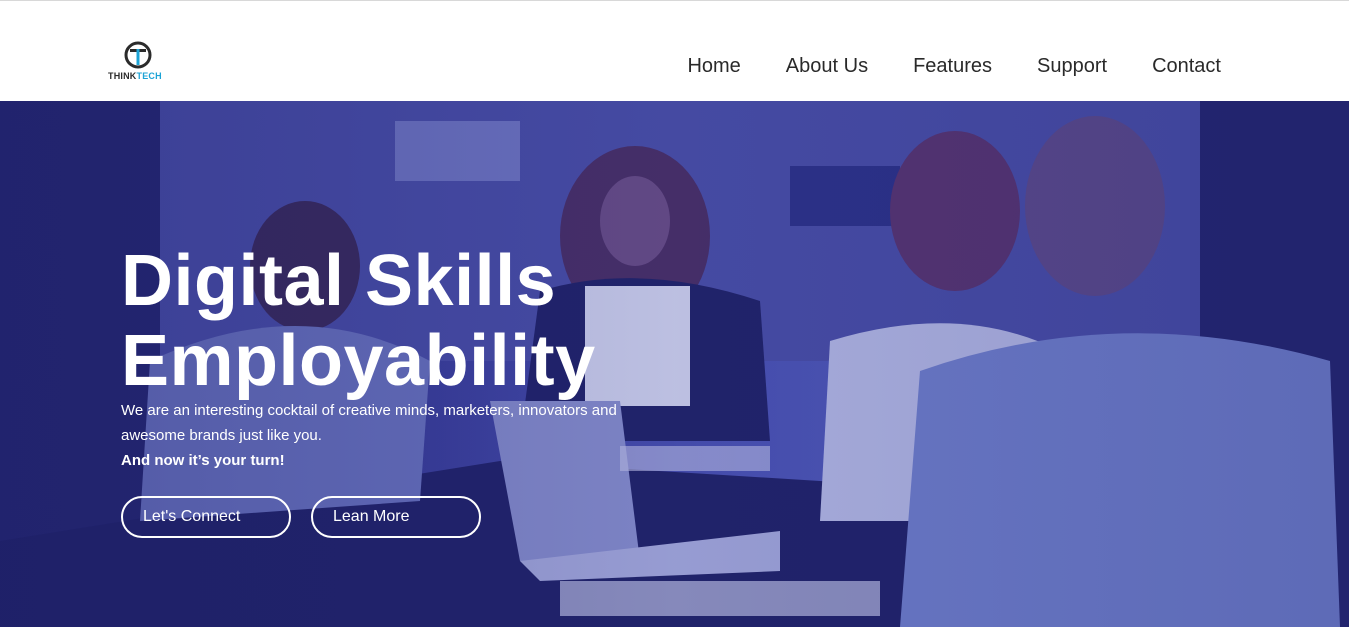 Image resolution: width=1349 pixels, height=627 pixels. I want to click on hero-title-line1: Digital Skills, so click(339, 281).